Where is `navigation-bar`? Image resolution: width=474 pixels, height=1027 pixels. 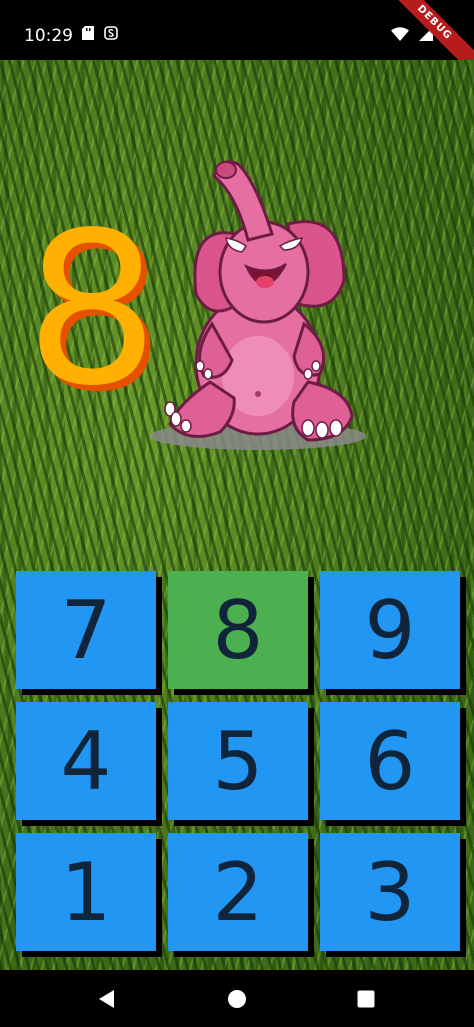
navigation-bar is located at coordinates (237, 998).